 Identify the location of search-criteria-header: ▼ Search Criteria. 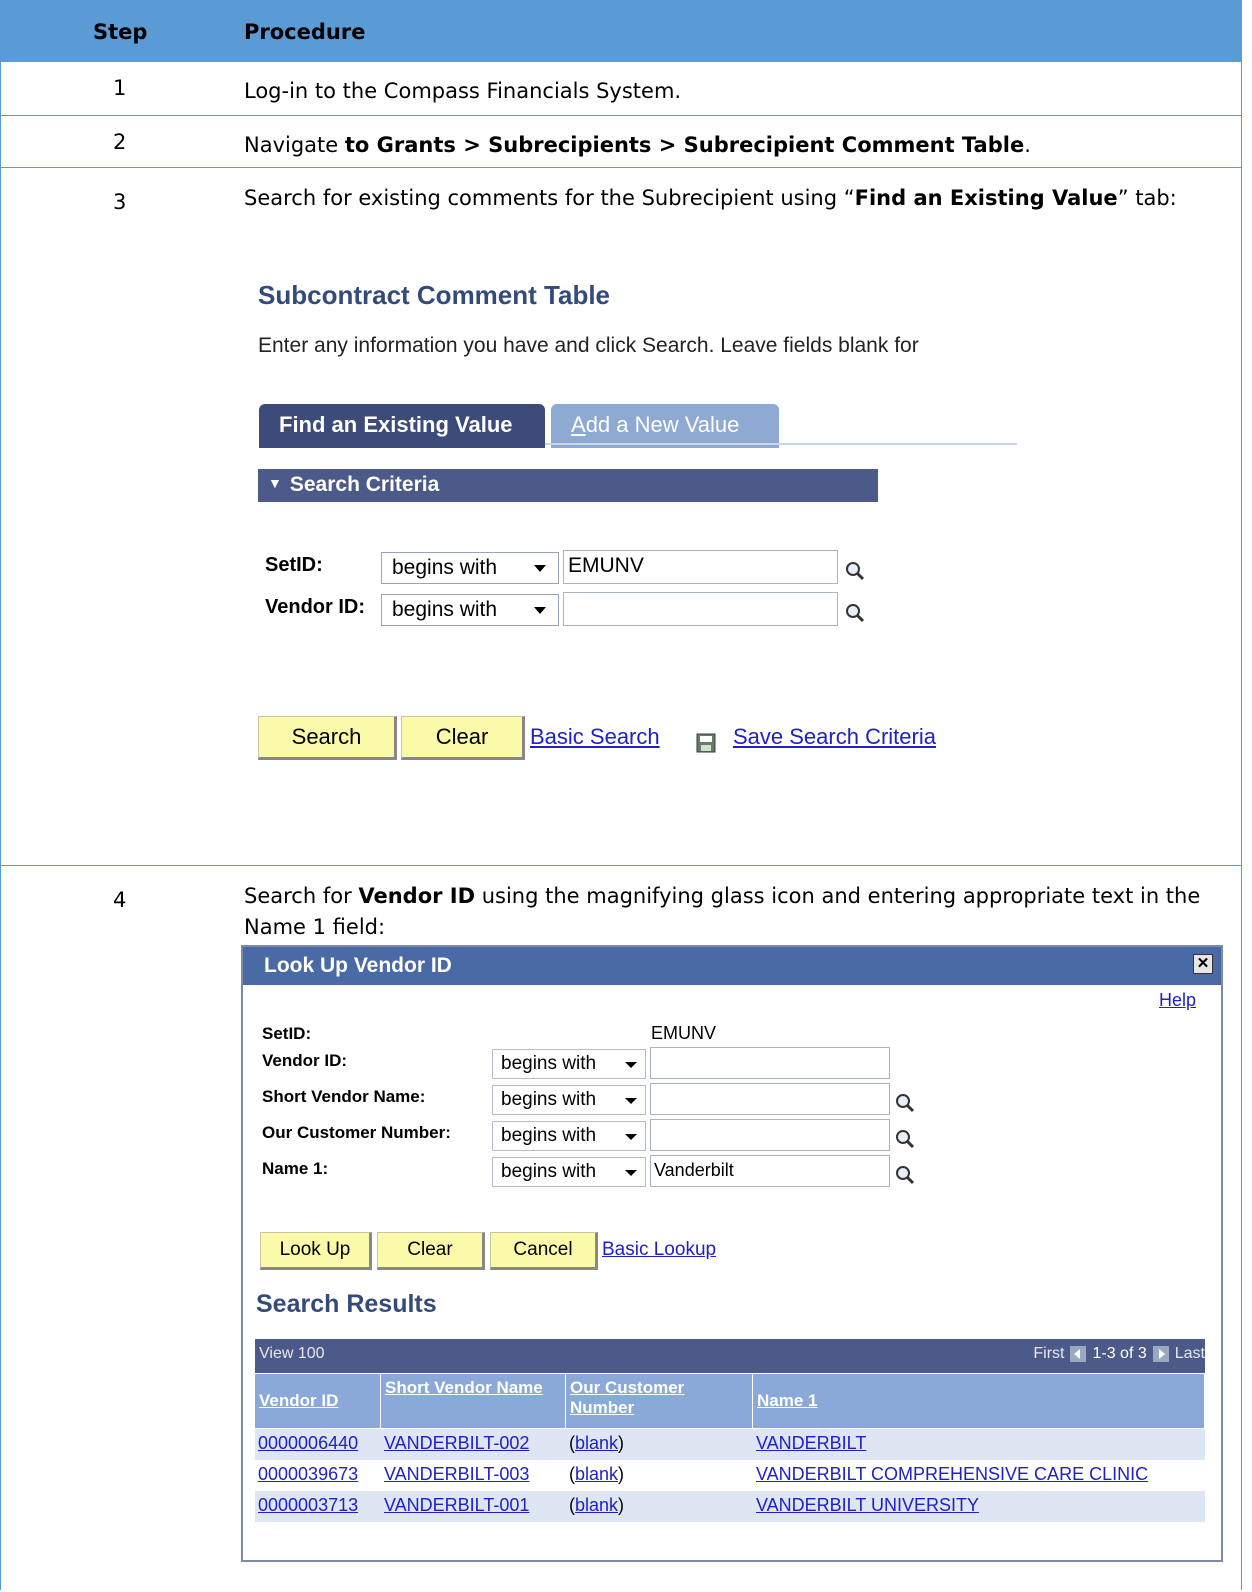
(568, 485).